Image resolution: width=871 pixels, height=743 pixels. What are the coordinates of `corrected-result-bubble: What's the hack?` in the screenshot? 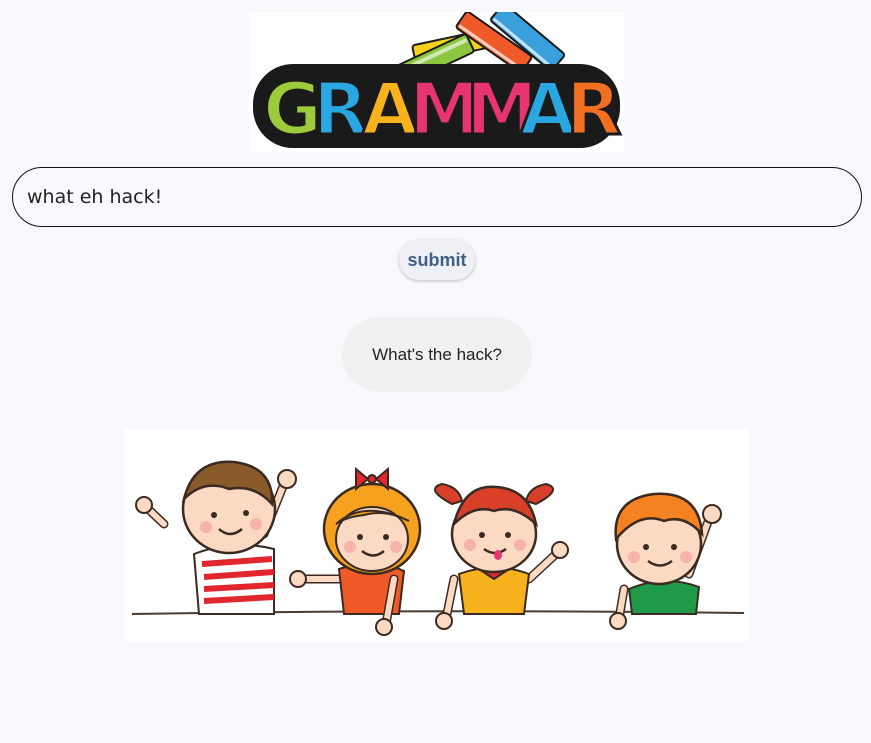 It's located at (437, 354).